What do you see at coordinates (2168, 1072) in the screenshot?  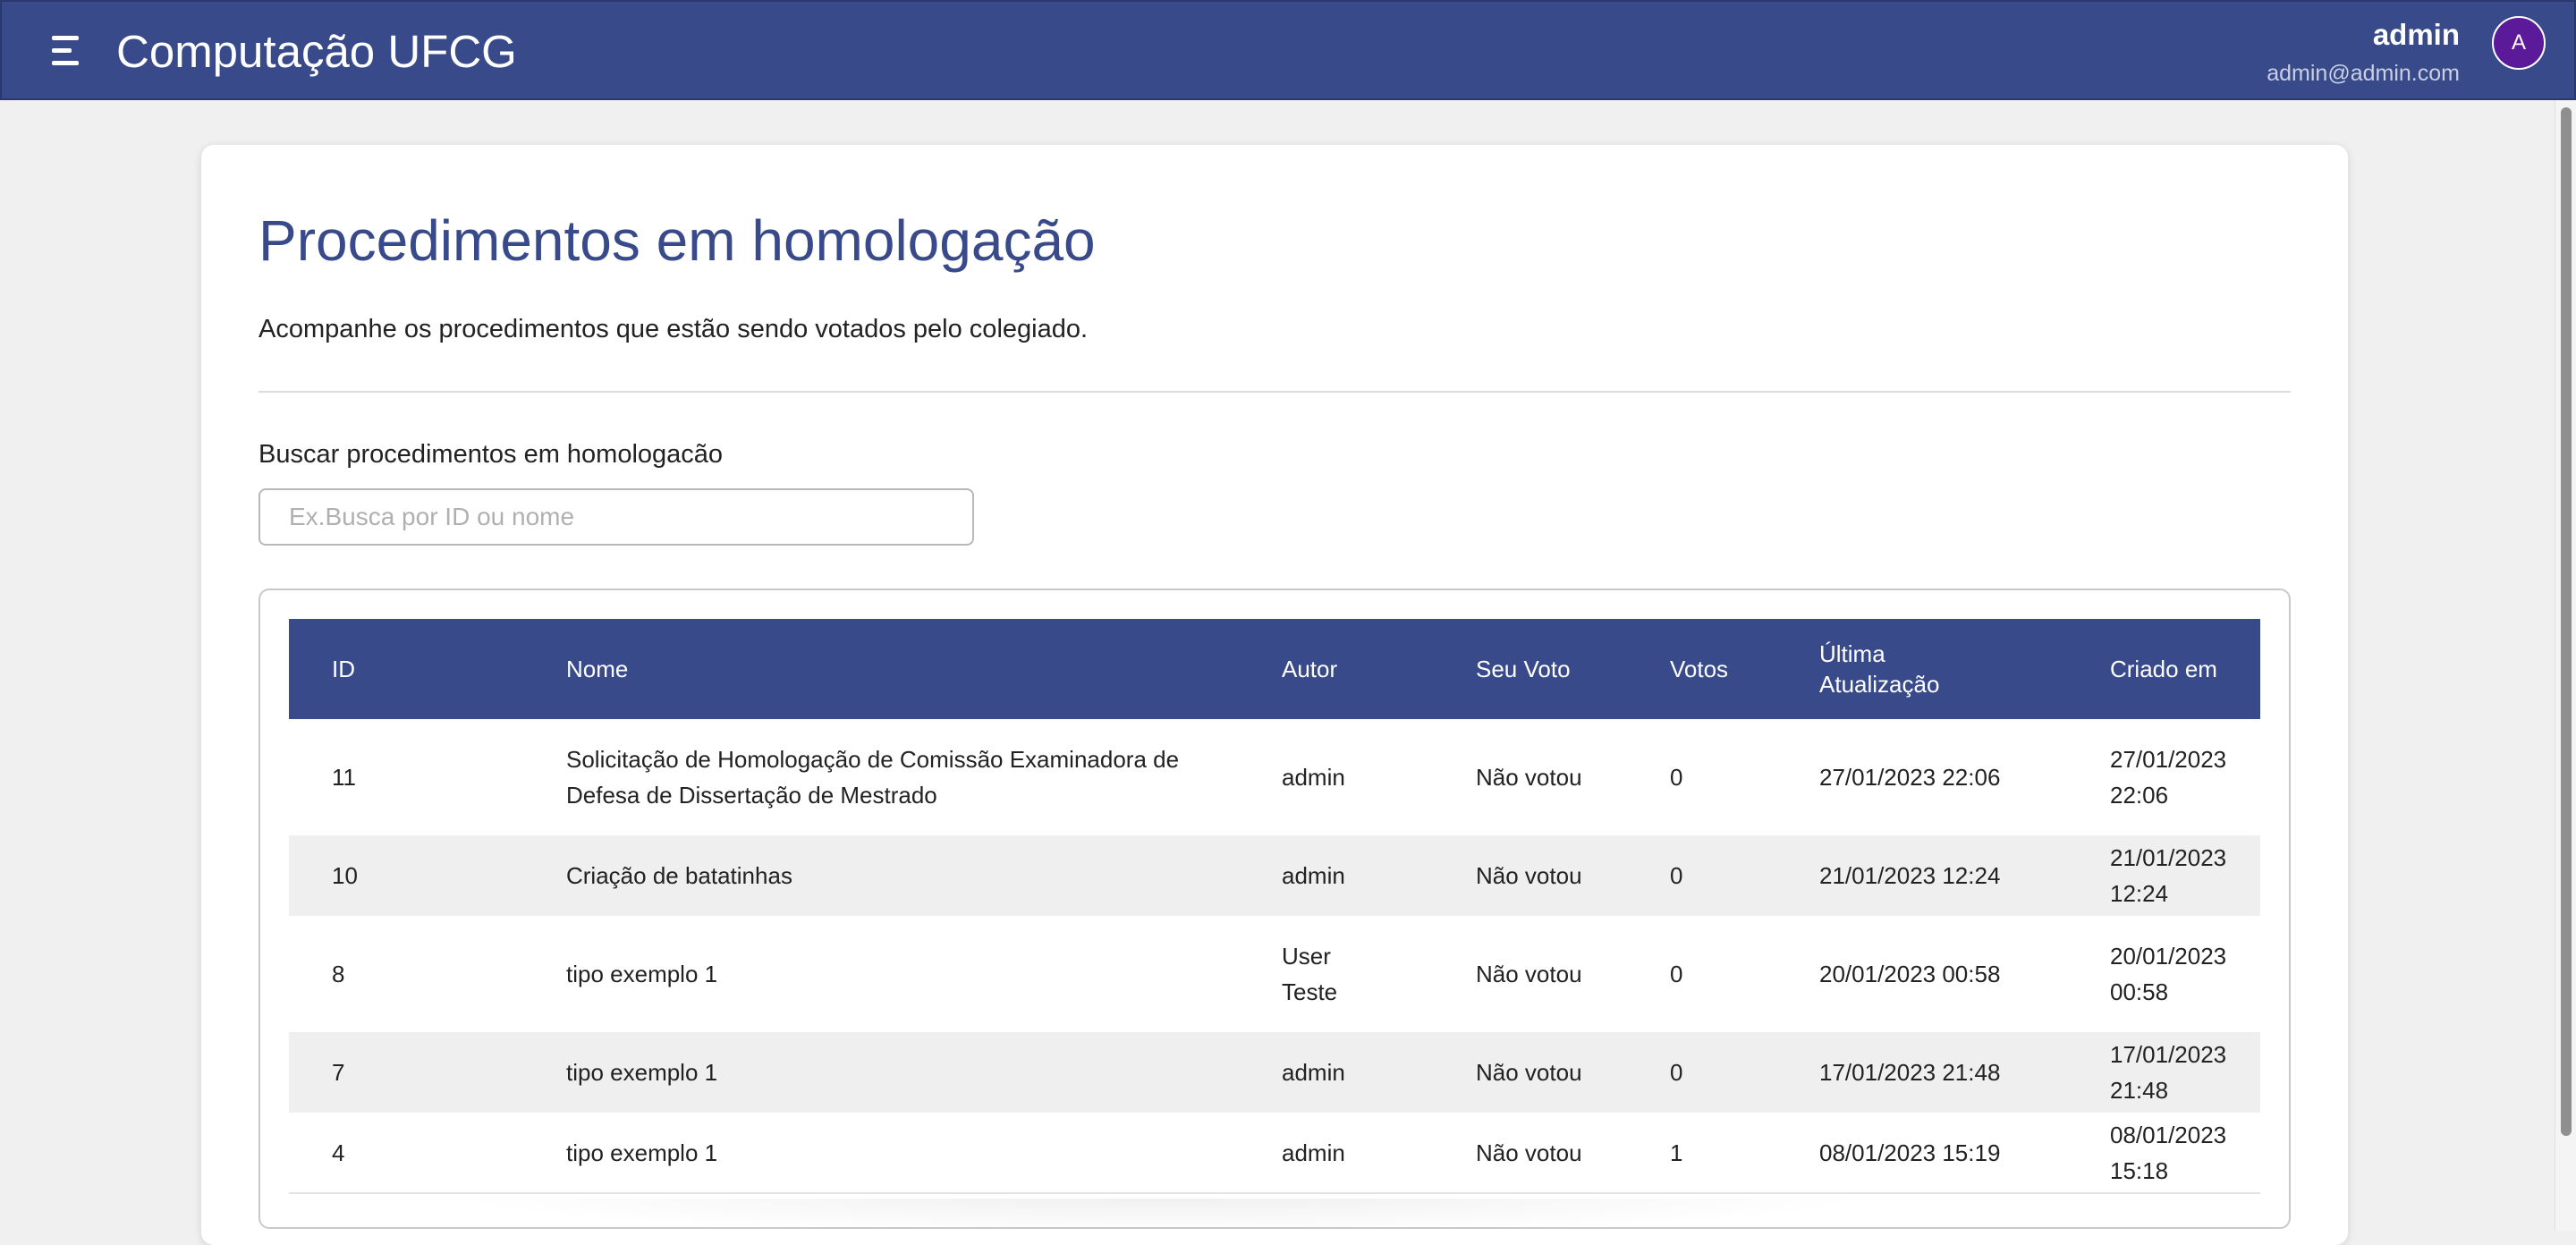 I see `cell-criado-em: 17/01/2023 21:48` at bounding box center [2168, 1072].